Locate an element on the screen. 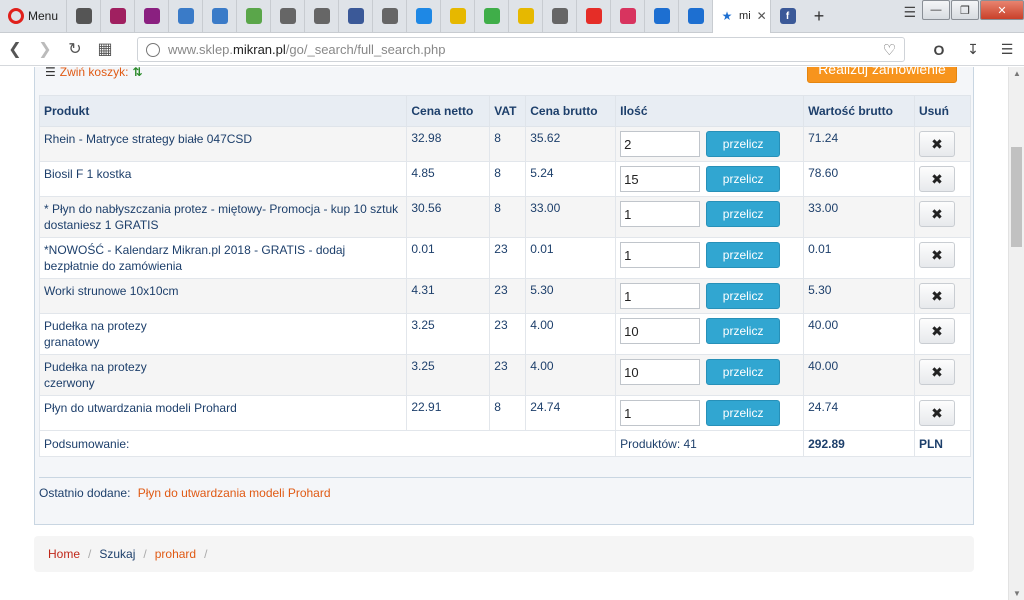 The height and width of the screenshot is (600, 1024). tab-active: ★ mi ✕ is located at coordinates (741, 16).